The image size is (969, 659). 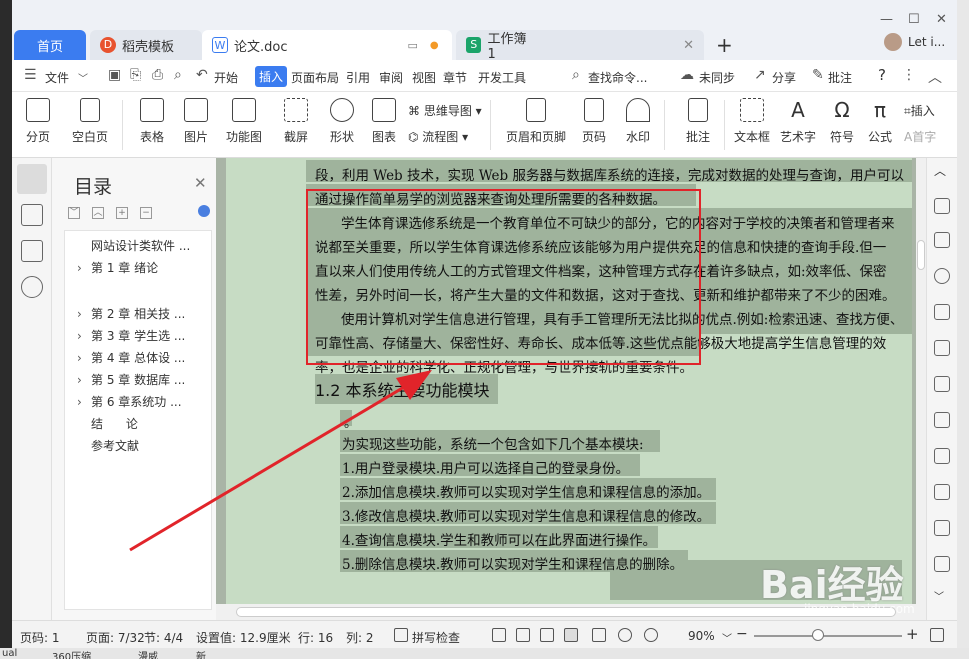 What do you see at coordinates (243, 637) in the screenshot?
I see `status-setting: 设置值: 12.9厘米` at bounding box center [243, 637].